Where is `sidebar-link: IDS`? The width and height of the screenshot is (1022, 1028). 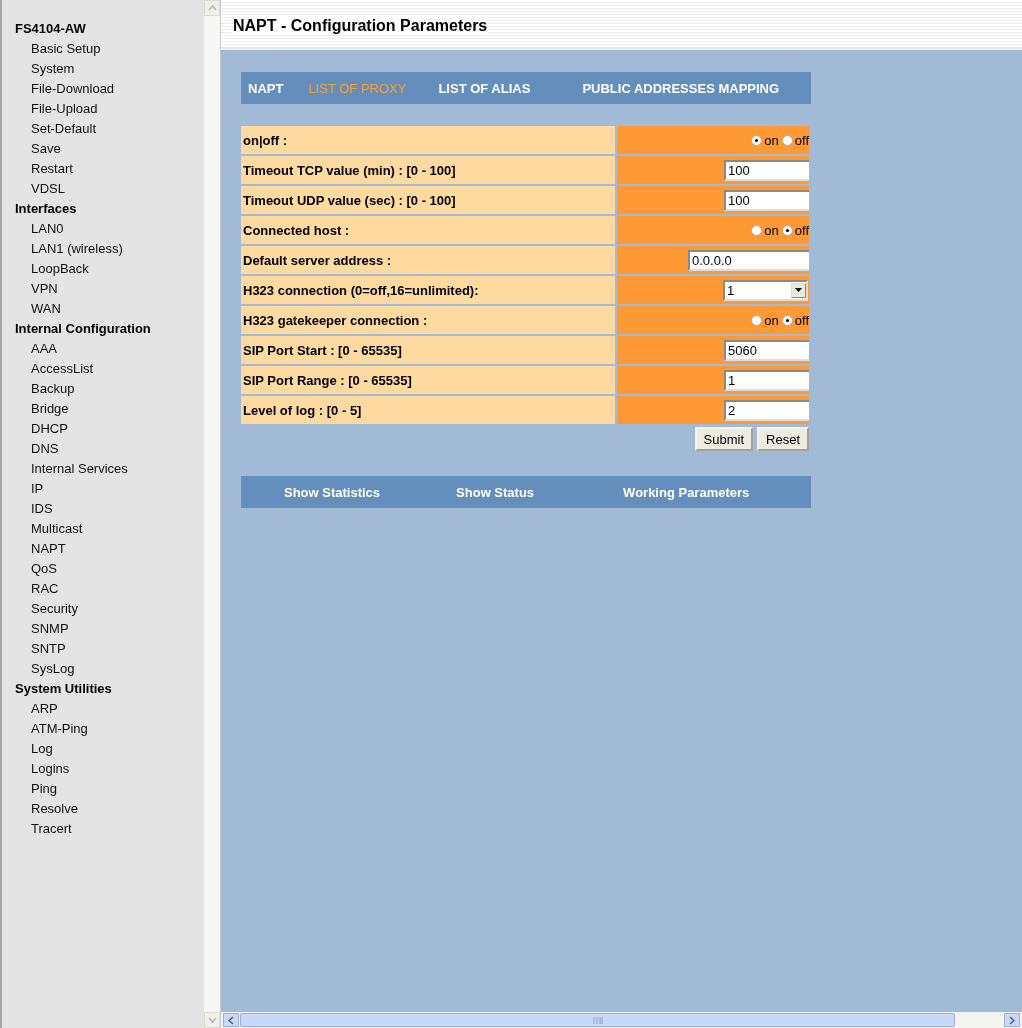
sidebar-link: IDS is located at coordinates (109, 509).